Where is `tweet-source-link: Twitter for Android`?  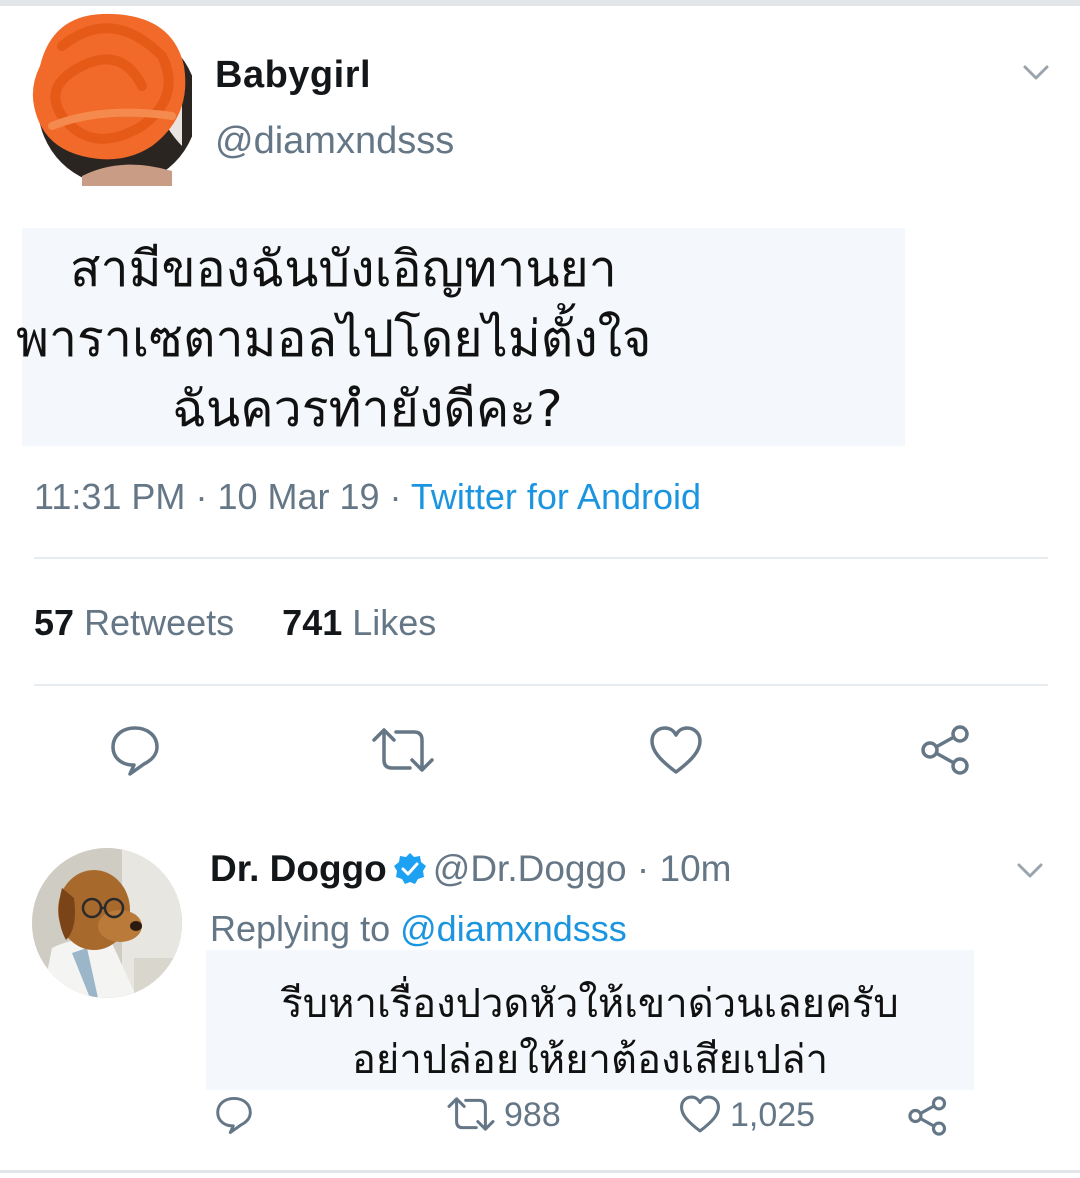
tweet-source-link: Twitter for Android is located at coordinates (556, 496).